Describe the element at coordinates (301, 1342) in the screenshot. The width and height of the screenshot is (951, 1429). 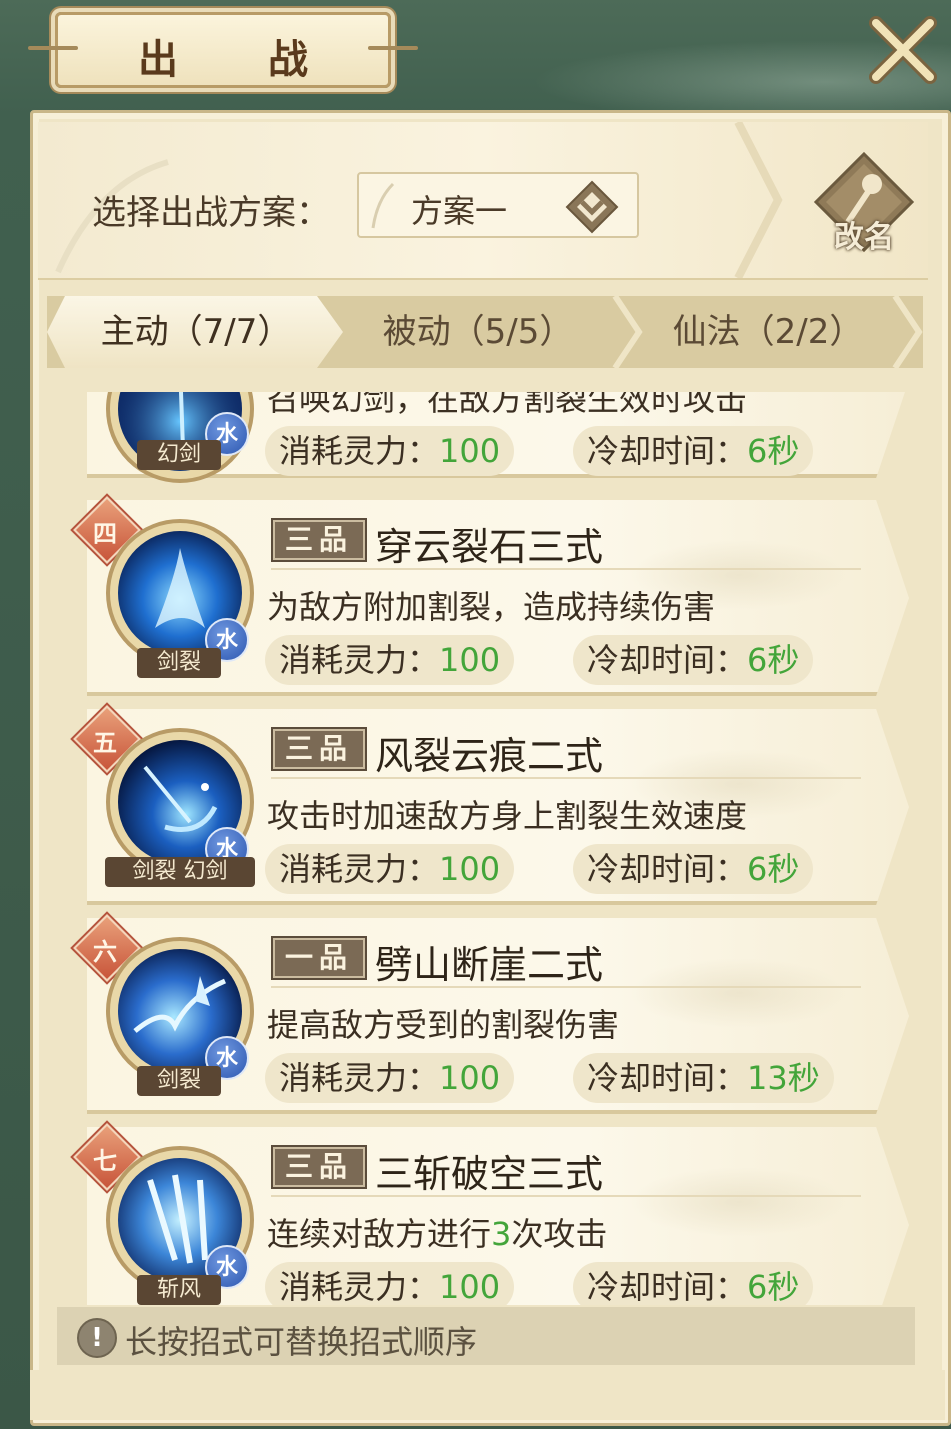
I see `hint-text: 长按招式可替换招式顺序` at that location.